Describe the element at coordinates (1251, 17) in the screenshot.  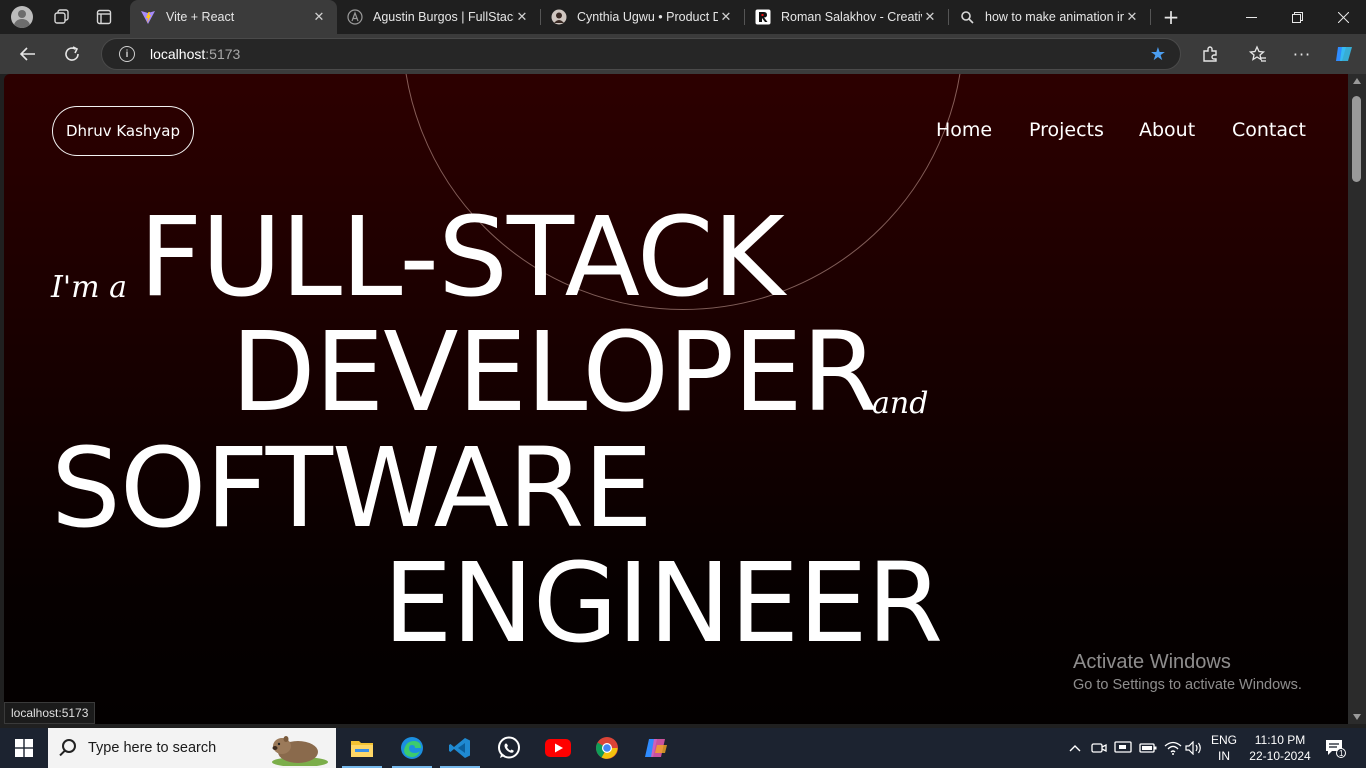
I see `minimize-icon` at that location.